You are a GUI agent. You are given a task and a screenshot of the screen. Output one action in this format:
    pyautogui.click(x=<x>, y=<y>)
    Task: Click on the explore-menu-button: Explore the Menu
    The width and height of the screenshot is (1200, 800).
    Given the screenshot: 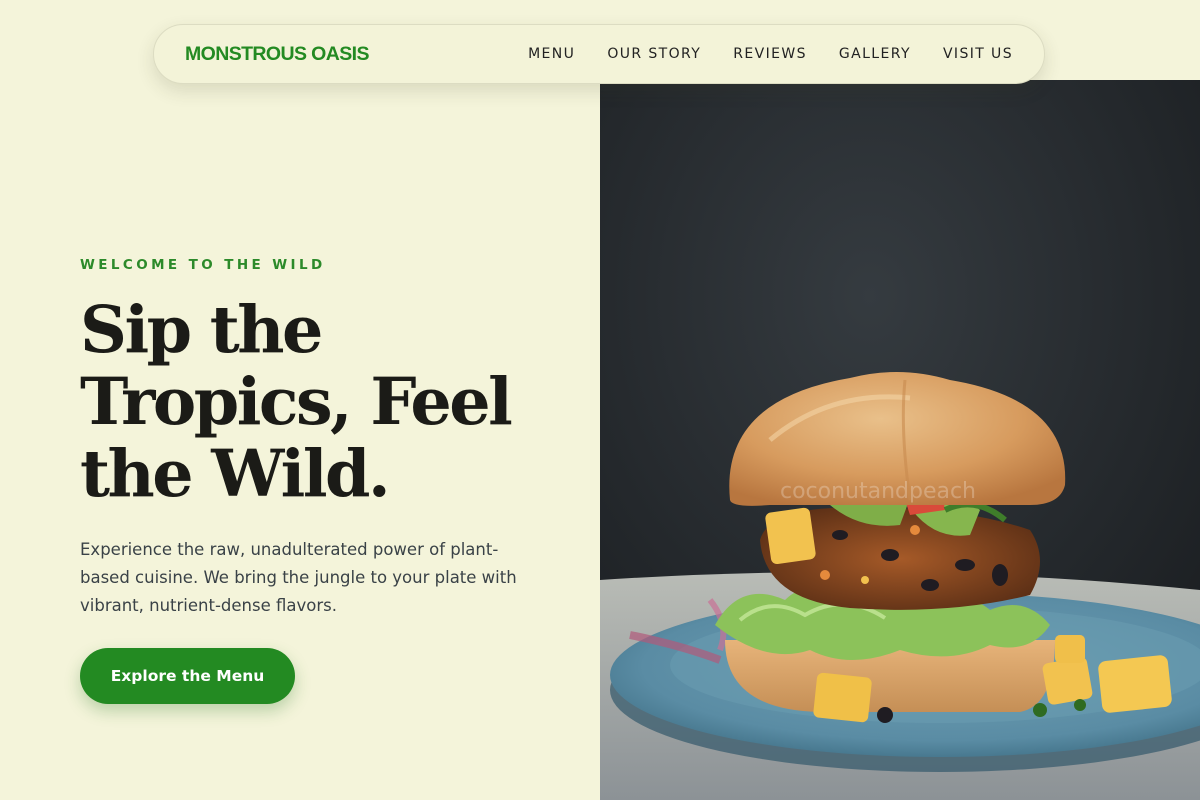 What is the action you would take?
    pyautogui.click(x=187, y=676)
    